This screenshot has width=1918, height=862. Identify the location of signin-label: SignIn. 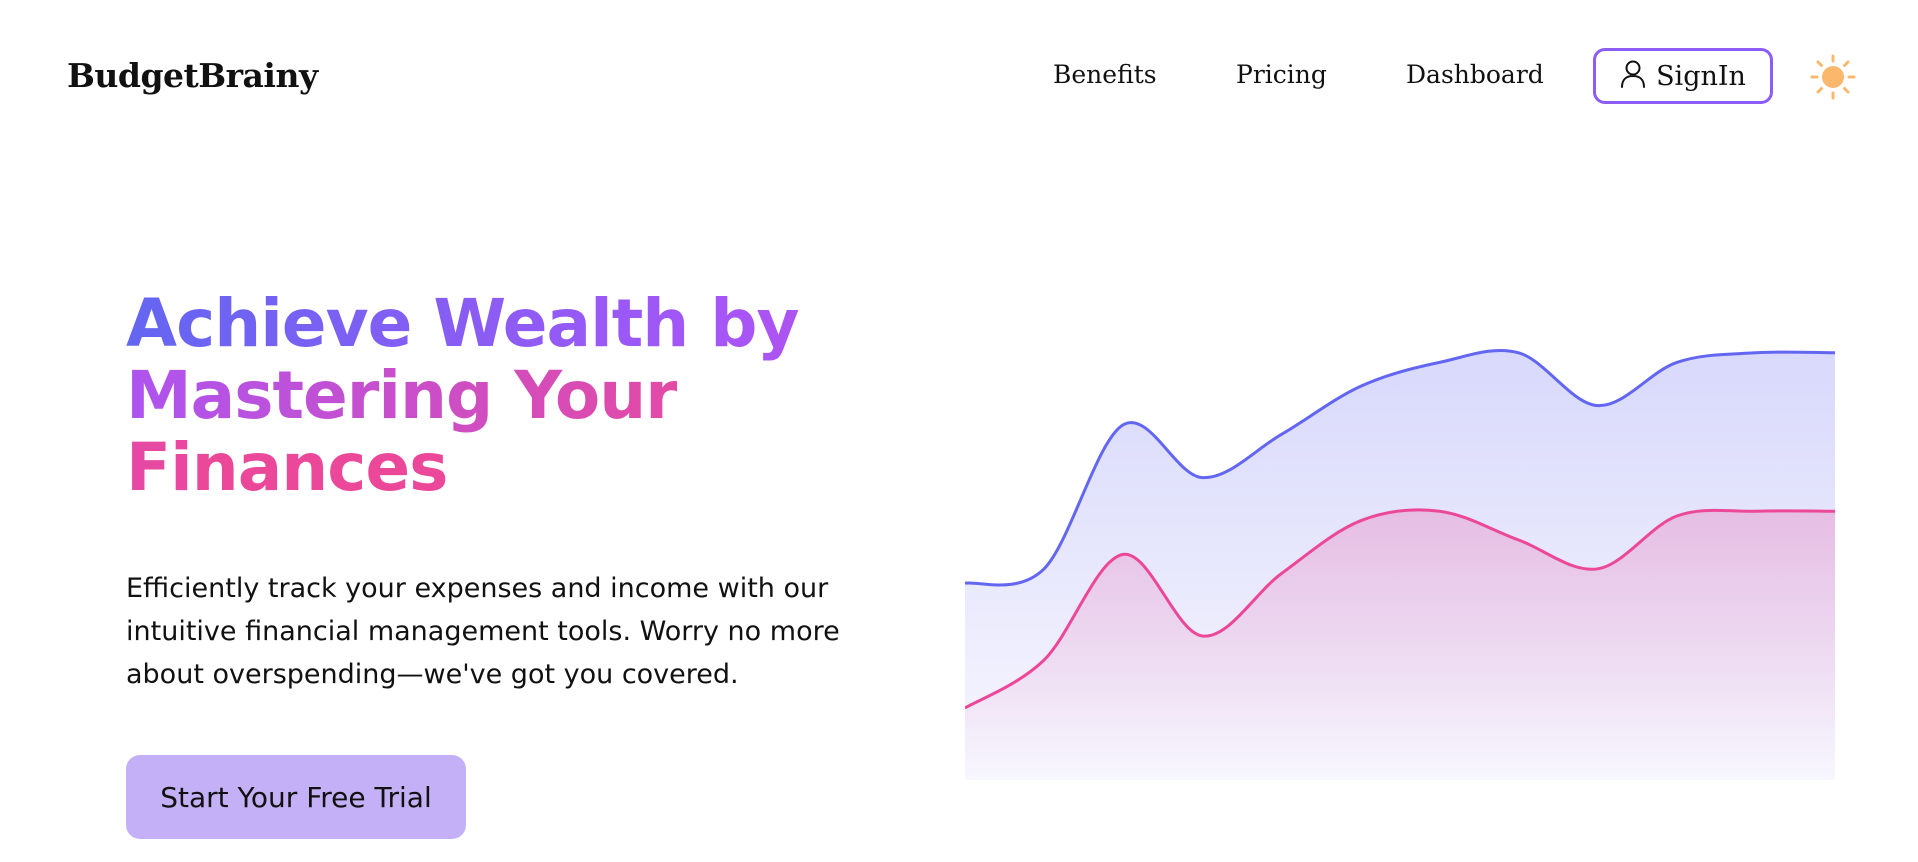
(1701, 76).